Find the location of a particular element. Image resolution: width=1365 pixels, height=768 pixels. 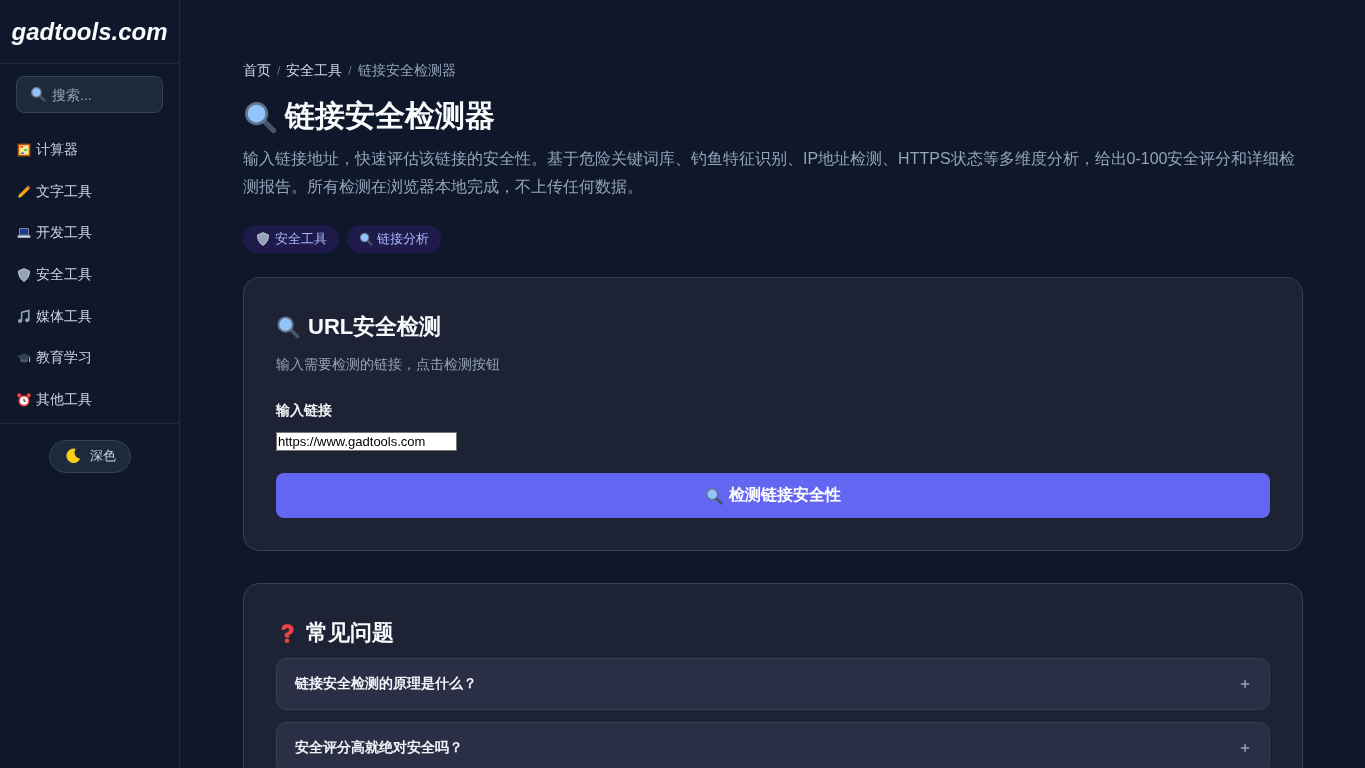

faq-item: 链接安全检测的原理是什么？ is located at coordinates (773, 684).